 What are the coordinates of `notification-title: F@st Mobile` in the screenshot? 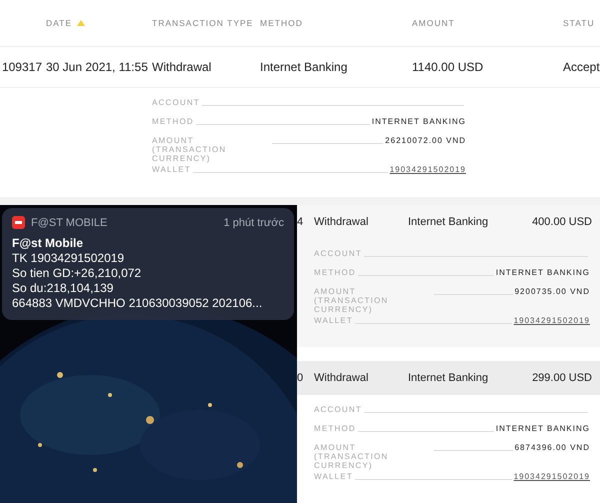 It's located at (48, 243).